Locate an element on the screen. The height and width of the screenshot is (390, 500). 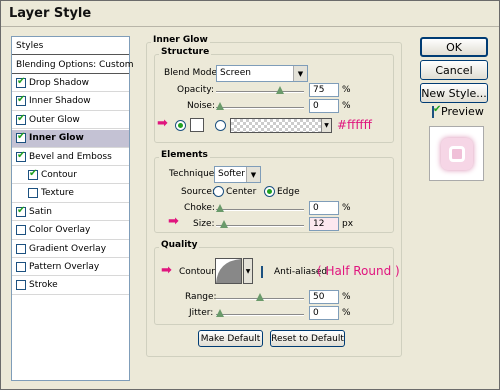
jitter-slider-thumb is located at coordinates (220, 313).